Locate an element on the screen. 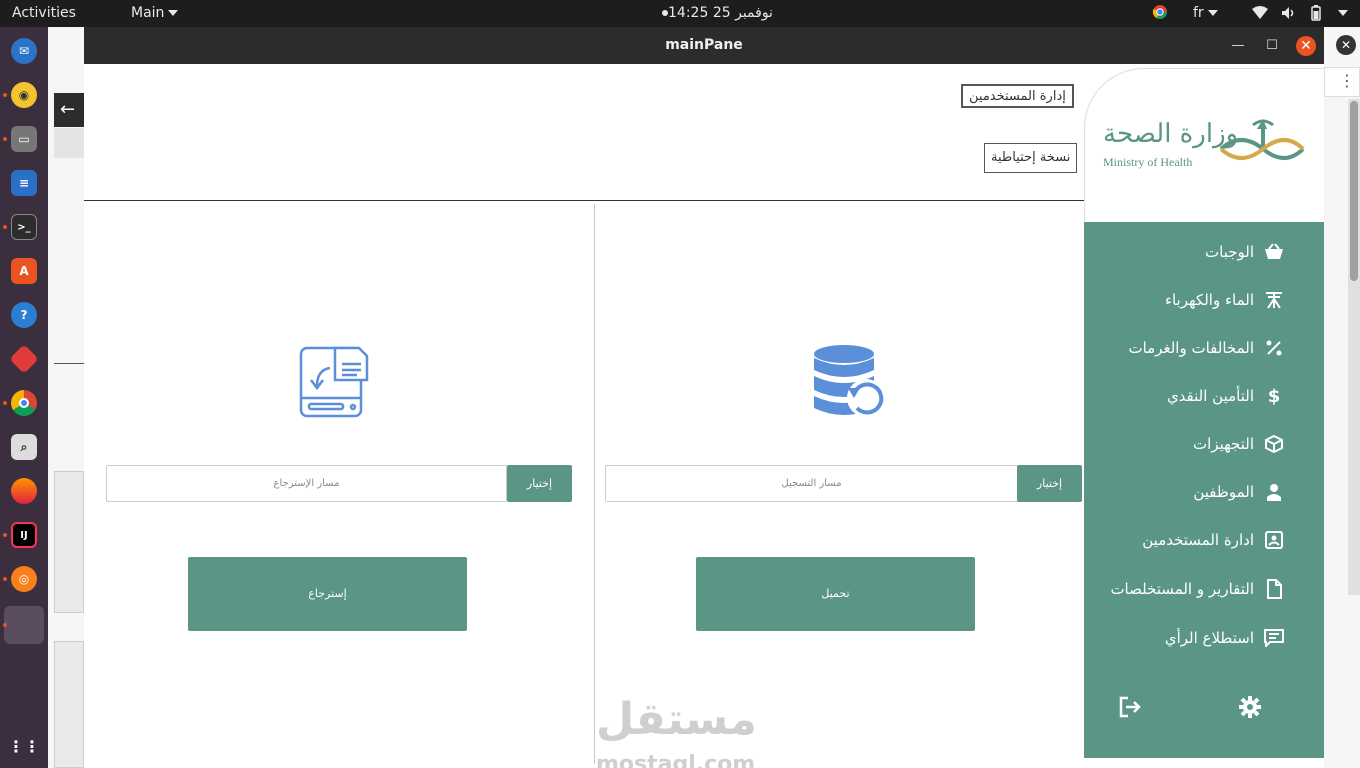 This screenshot has height=768, width=1360. help-icon: ? is located at coordinates (24, 315).